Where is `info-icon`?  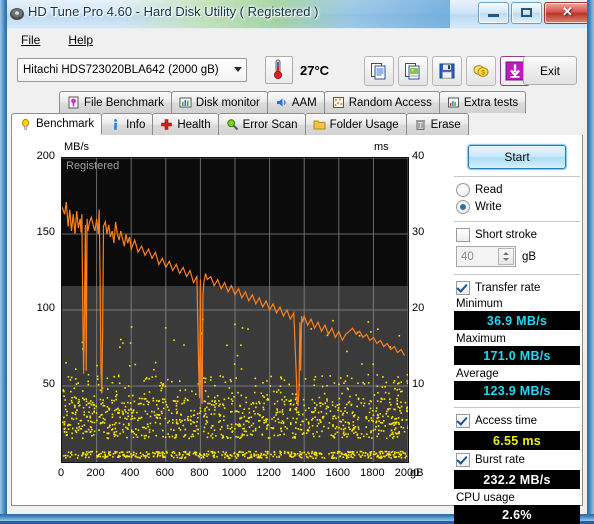
info-icon is located at coordinates (115, 124).